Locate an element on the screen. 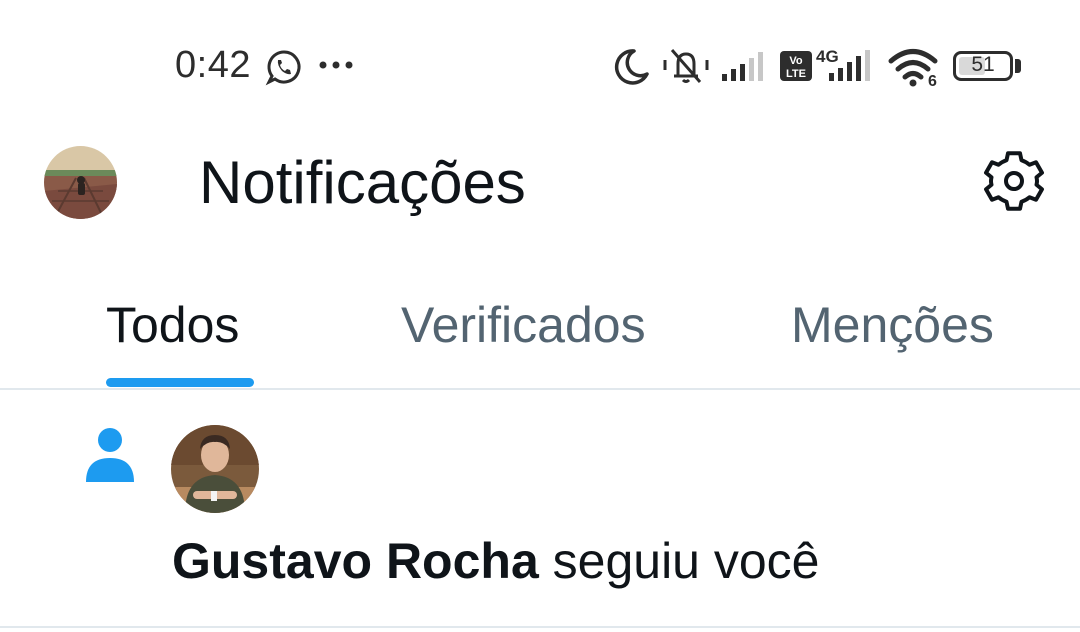 The width and height of the screenshot is (1080, 632). status-time: 0:42 is located at coordinates (213, 65).